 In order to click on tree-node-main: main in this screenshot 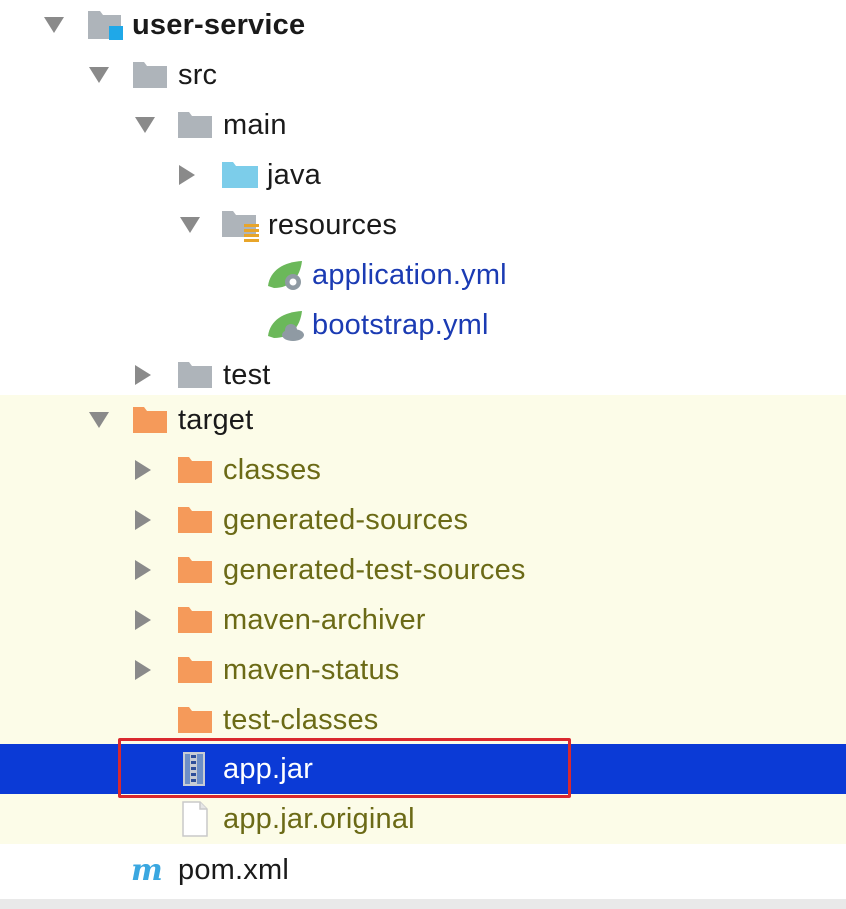, I will do `click(423, 125)`.